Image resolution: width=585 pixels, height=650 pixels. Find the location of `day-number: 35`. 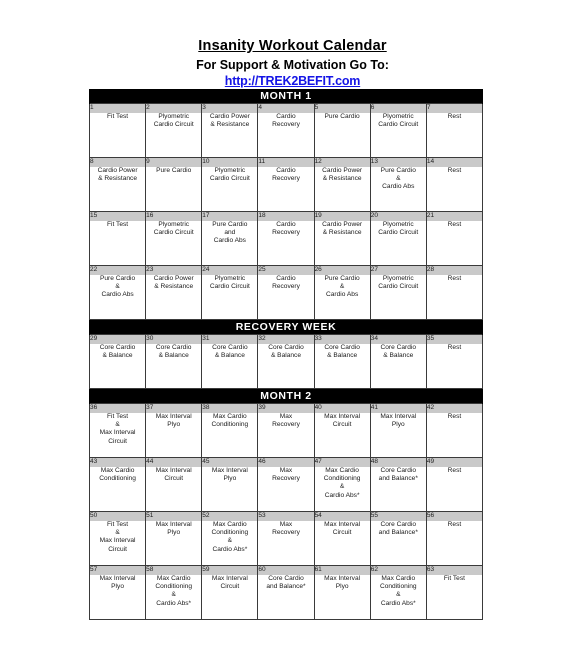

day-number: 35 is located at coordinates (454, 339).